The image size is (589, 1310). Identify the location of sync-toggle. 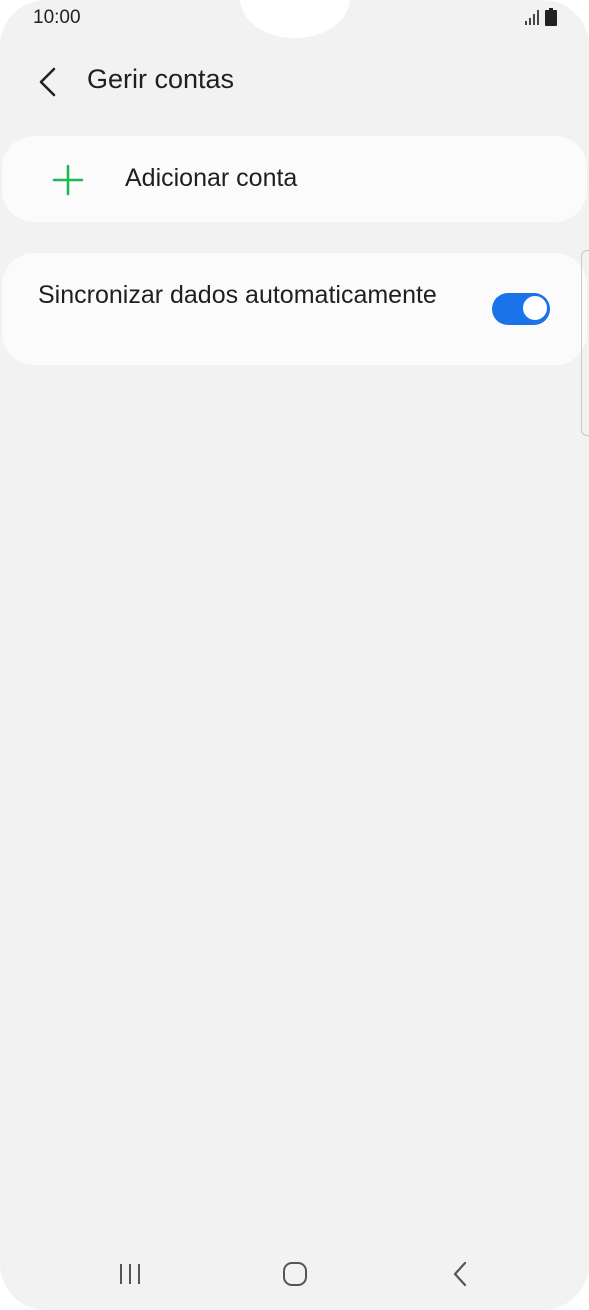
(521, 309).